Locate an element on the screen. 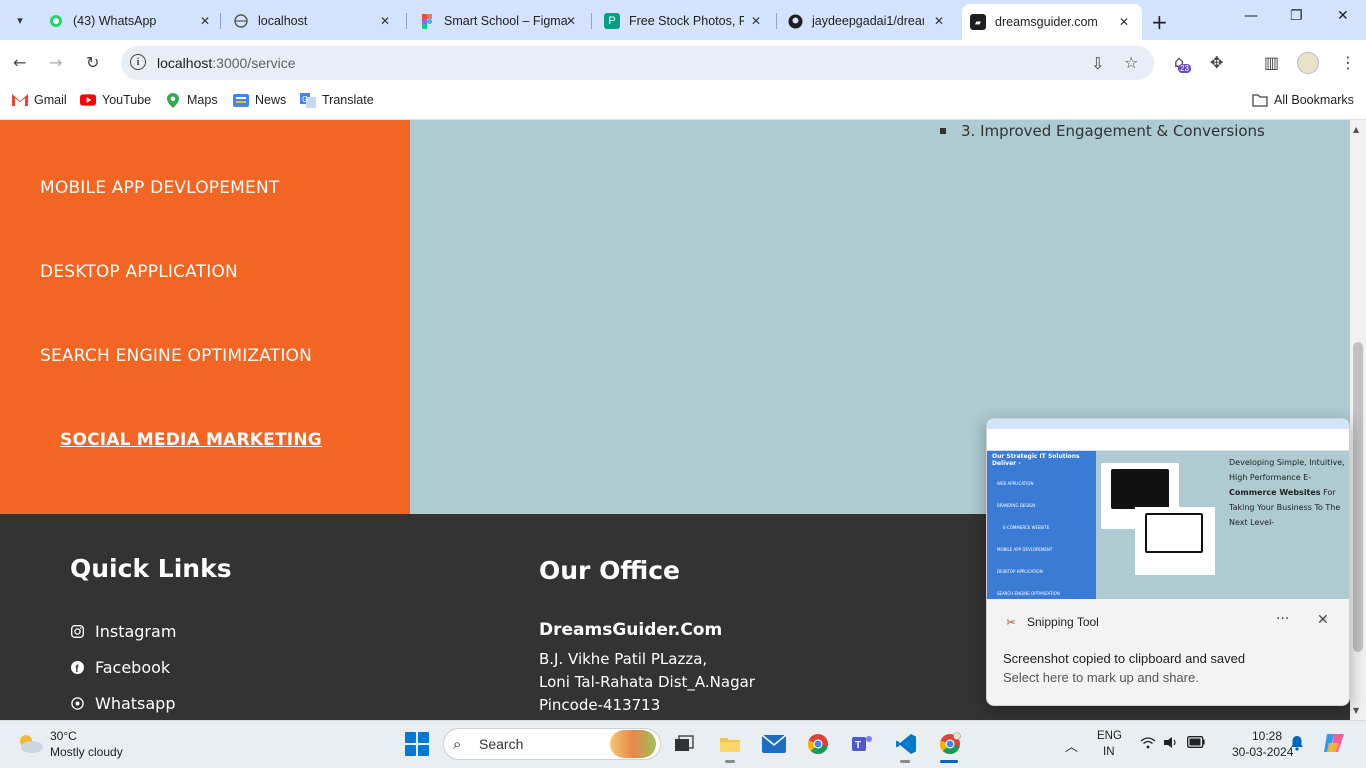 The width and height of the screenshot is (1366, 768). menu-kebab-icon: ⋮ is located at coordinates (1348, 62).